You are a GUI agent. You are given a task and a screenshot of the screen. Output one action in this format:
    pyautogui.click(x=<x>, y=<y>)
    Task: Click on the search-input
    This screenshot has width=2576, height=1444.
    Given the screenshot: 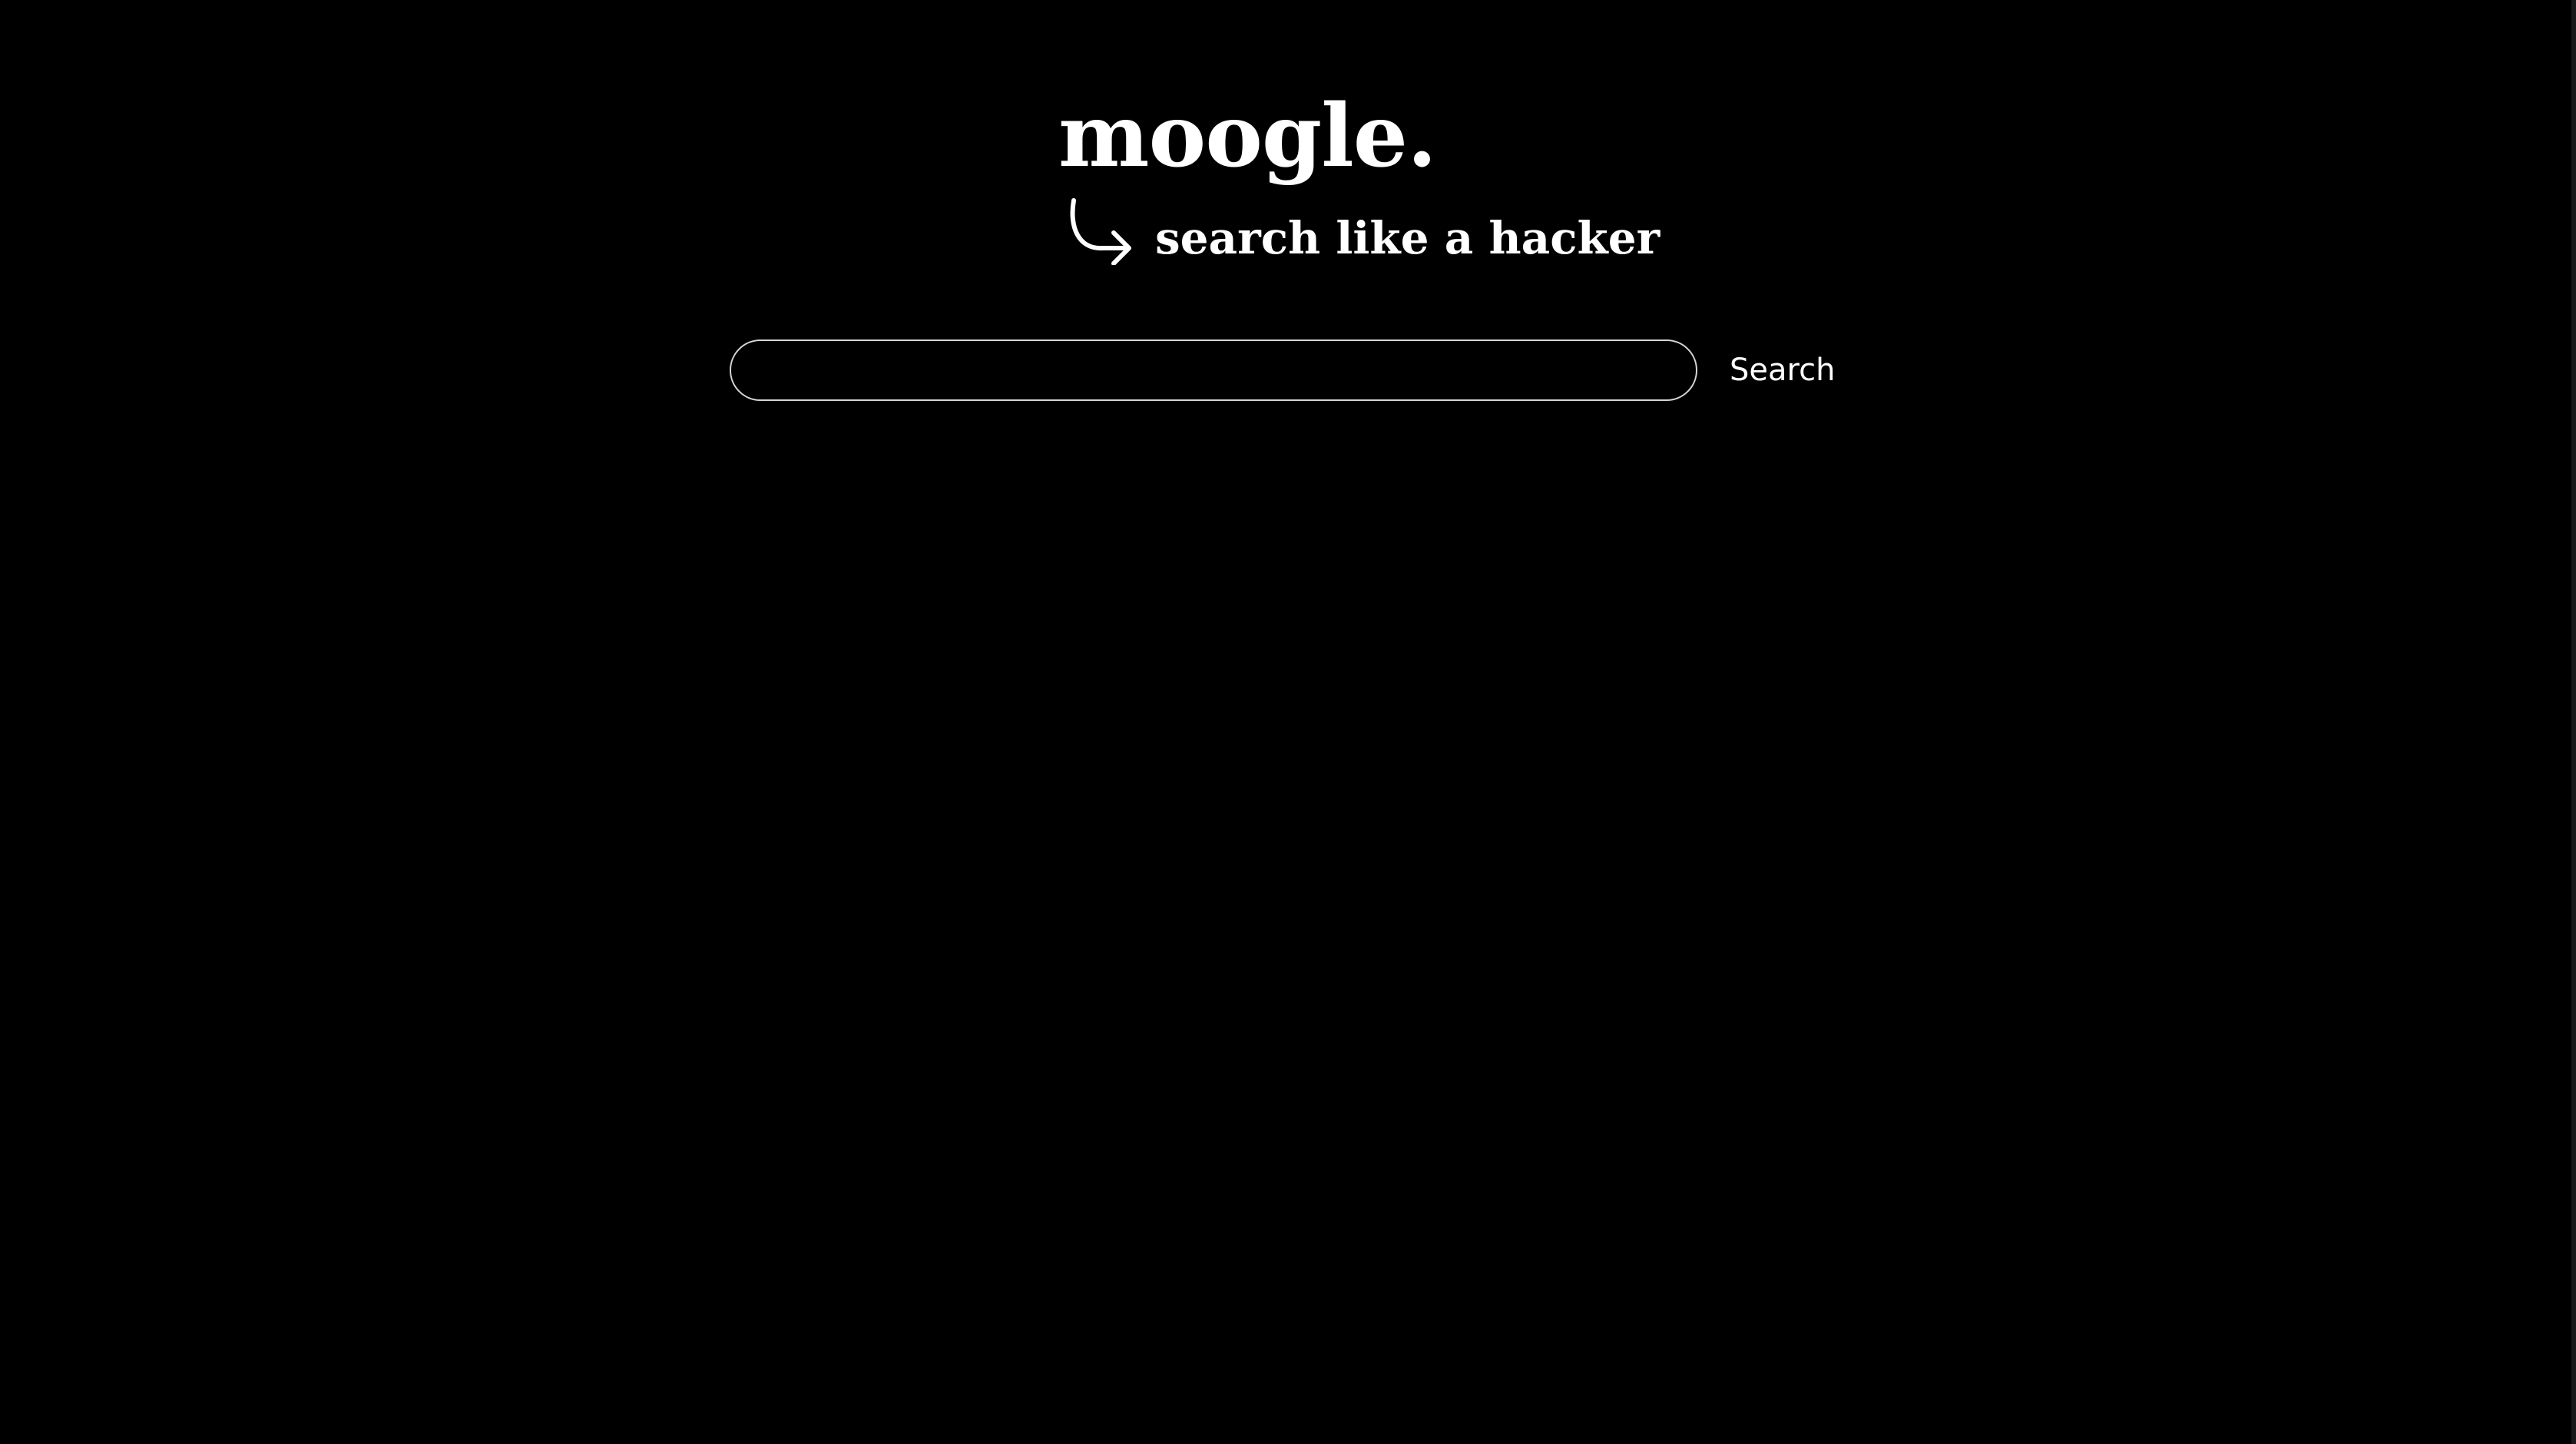 What is the action you would take?
    pyautogui.click(x=1213, y=370)
    